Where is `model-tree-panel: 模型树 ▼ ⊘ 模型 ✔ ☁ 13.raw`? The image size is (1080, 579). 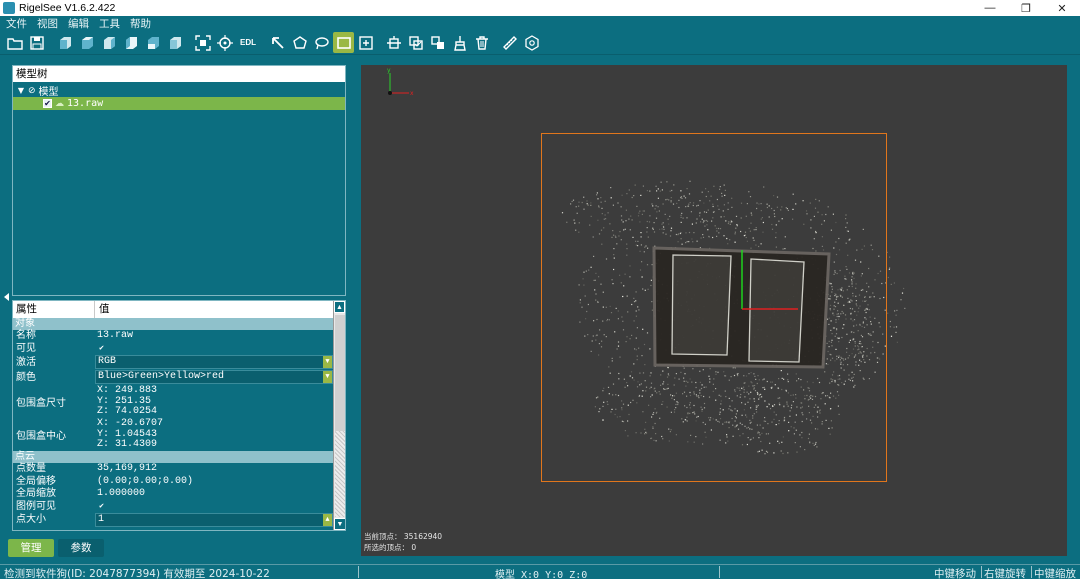
model-tree-panel: 模型树 ▼ ⊘ 模型 ✔ ☁ 13.raw is located at coordinates (179, 180).